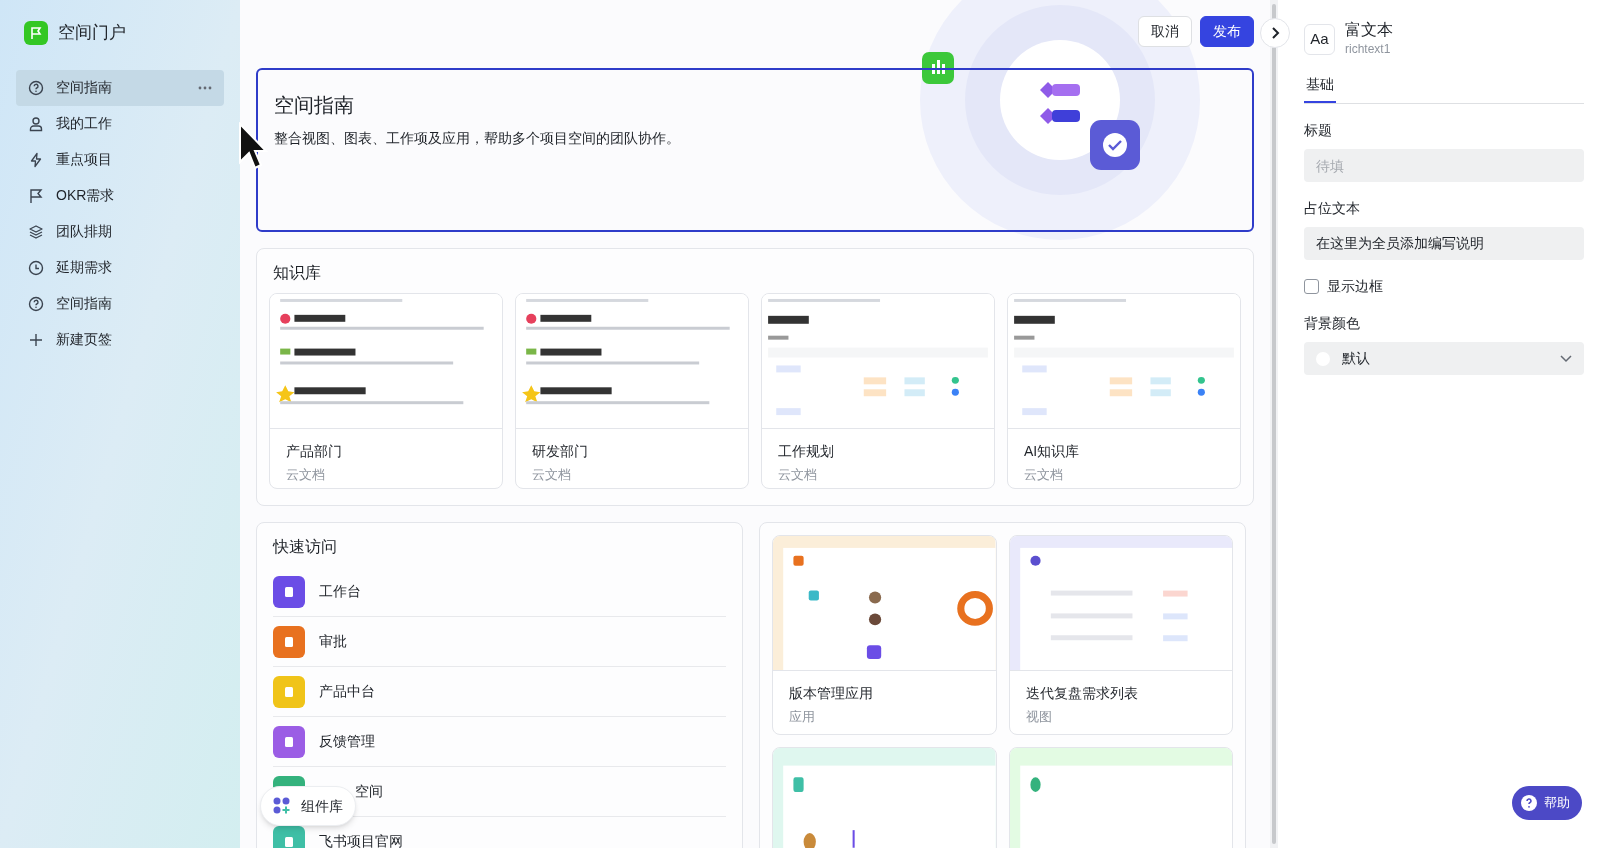  Describe the element at coordinates (1355, 286) in the screenshot. I see `checkbox-label: 显示边框` at that location.